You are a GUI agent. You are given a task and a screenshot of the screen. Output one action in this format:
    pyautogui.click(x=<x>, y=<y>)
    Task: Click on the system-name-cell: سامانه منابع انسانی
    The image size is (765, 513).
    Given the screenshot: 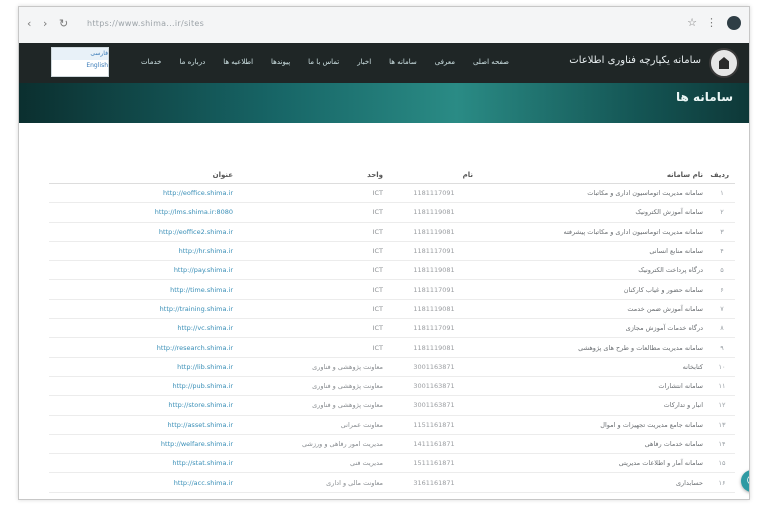 What is the action you would take?
    pyautogui.click(x=594, y=251)
    